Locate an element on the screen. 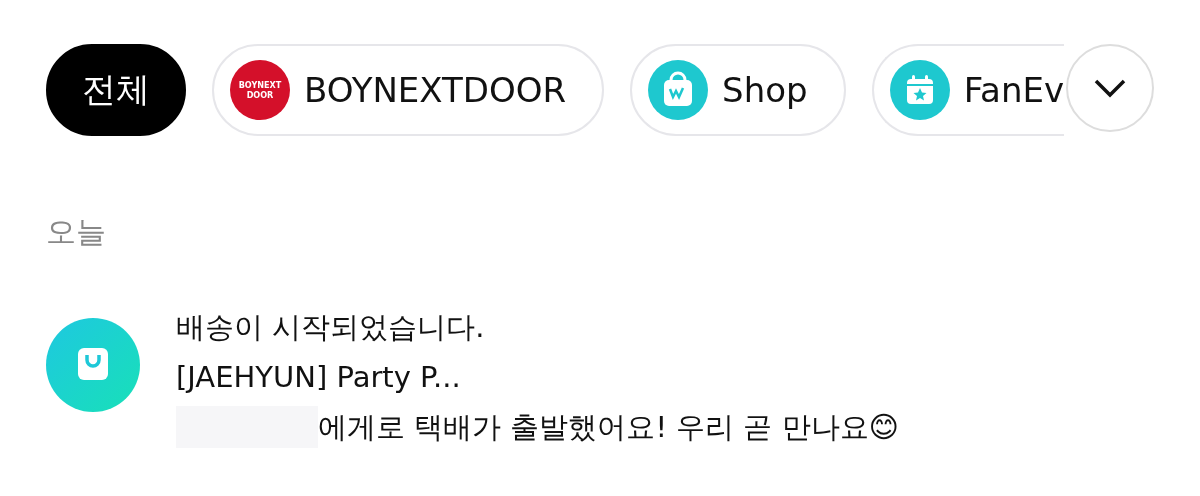  artist-logo-icon: BOYNEXT DOOR is located at coordinates (260, 90).